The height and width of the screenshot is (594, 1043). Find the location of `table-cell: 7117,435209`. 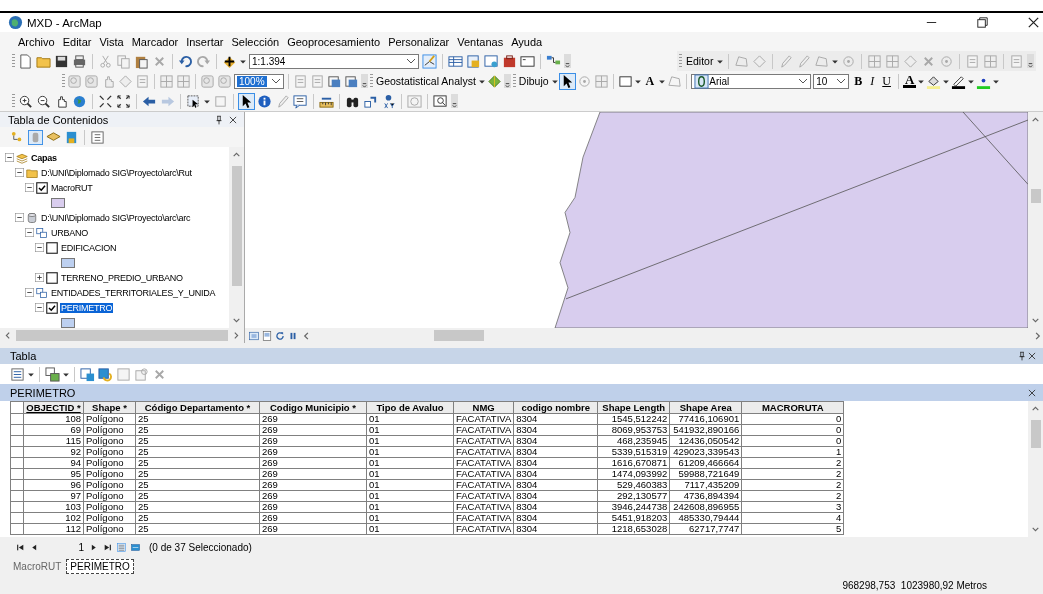

table-cell: 7117,435209 is located at coordinates (705, 485).